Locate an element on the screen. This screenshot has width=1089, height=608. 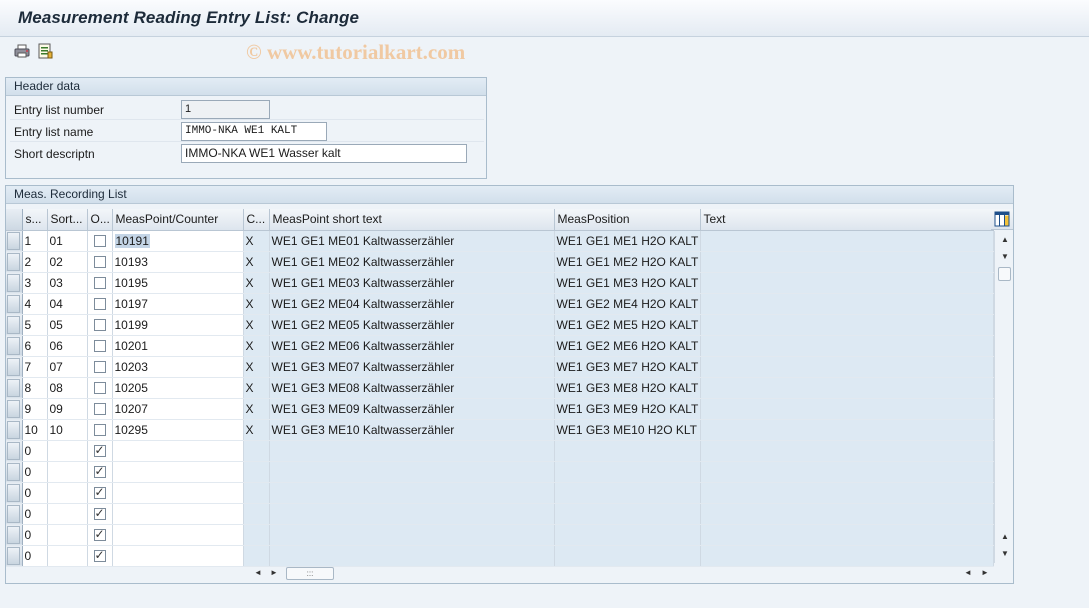
print-icon is located at coordinates (22, 51).